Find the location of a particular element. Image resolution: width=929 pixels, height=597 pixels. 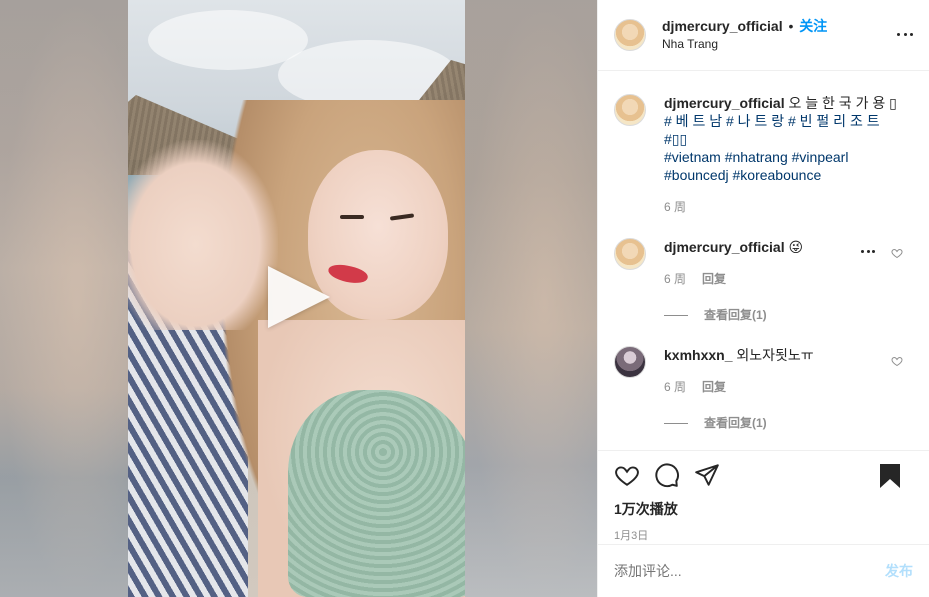

caption-hashtags-1: #vietnam #nhatrang #vinpearl is located at coordinates (788, 157).